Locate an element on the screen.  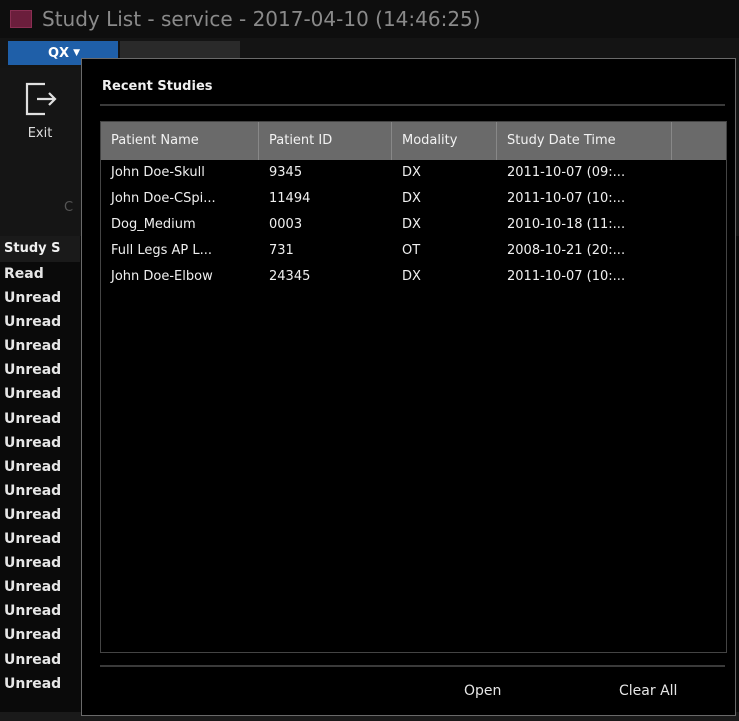
chevron-down-icon: ▼ is located at coordinates (76, 53).